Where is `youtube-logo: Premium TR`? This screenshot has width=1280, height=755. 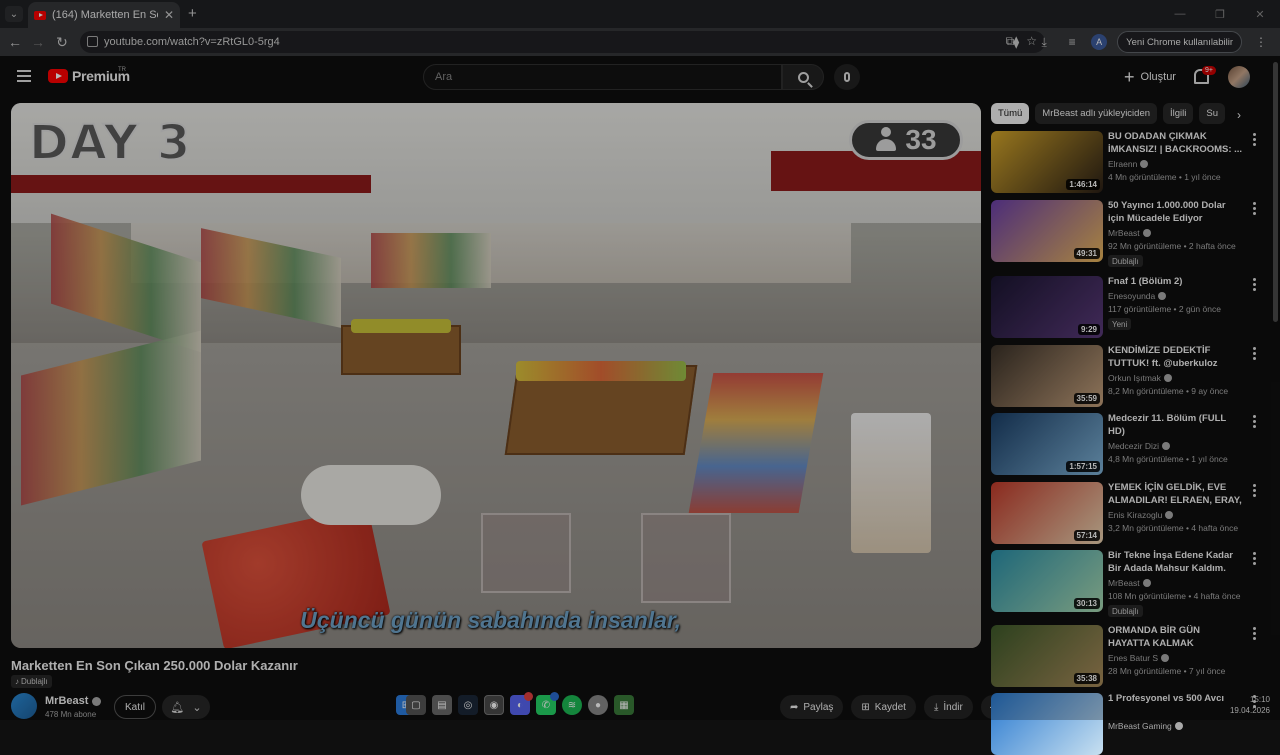 youtube-logo: Premium TR is located at coordinates (89, 75).